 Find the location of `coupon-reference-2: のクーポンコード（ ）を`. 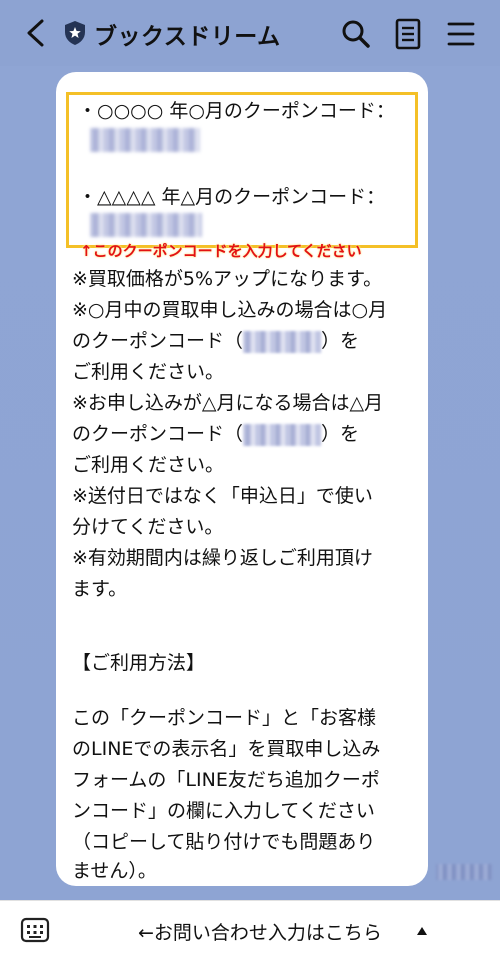

coupon-reference-2: のクーポンコード（ ）を is located at coordinates (242, 434).